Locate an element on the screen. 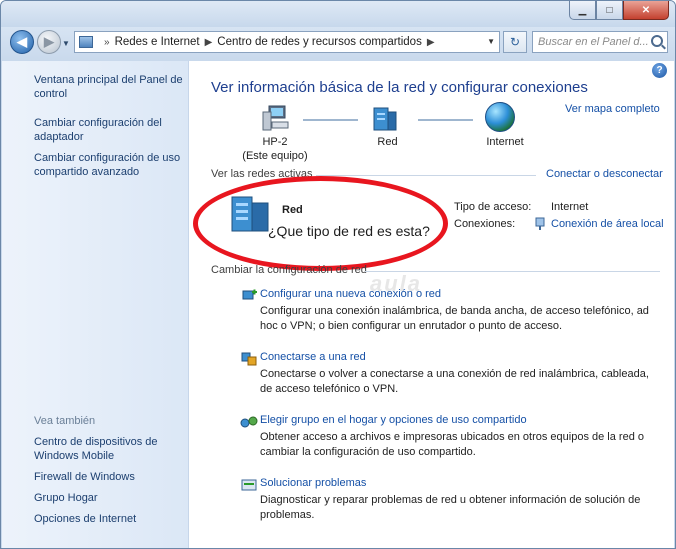 This screenshot has width=676, height=549. new-connection-icon is located at coordinates (249, 294).